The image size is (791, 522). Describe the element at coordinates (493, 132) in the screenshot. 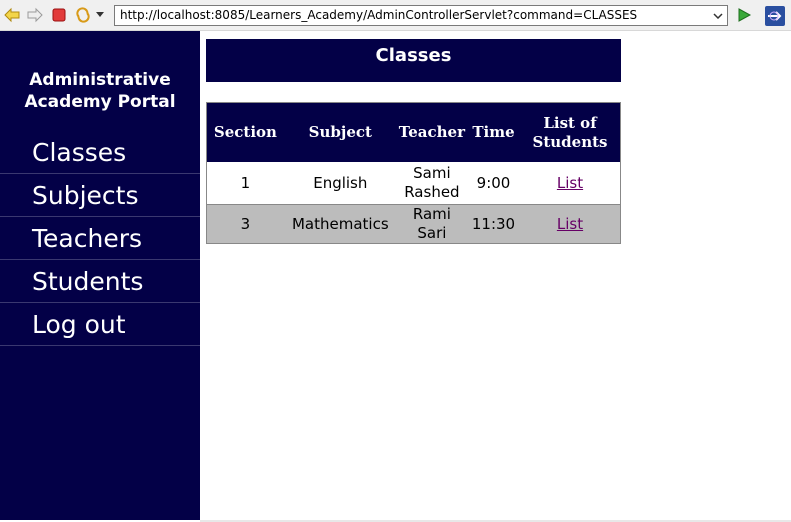

I see `column-header-time: Time` at that location.